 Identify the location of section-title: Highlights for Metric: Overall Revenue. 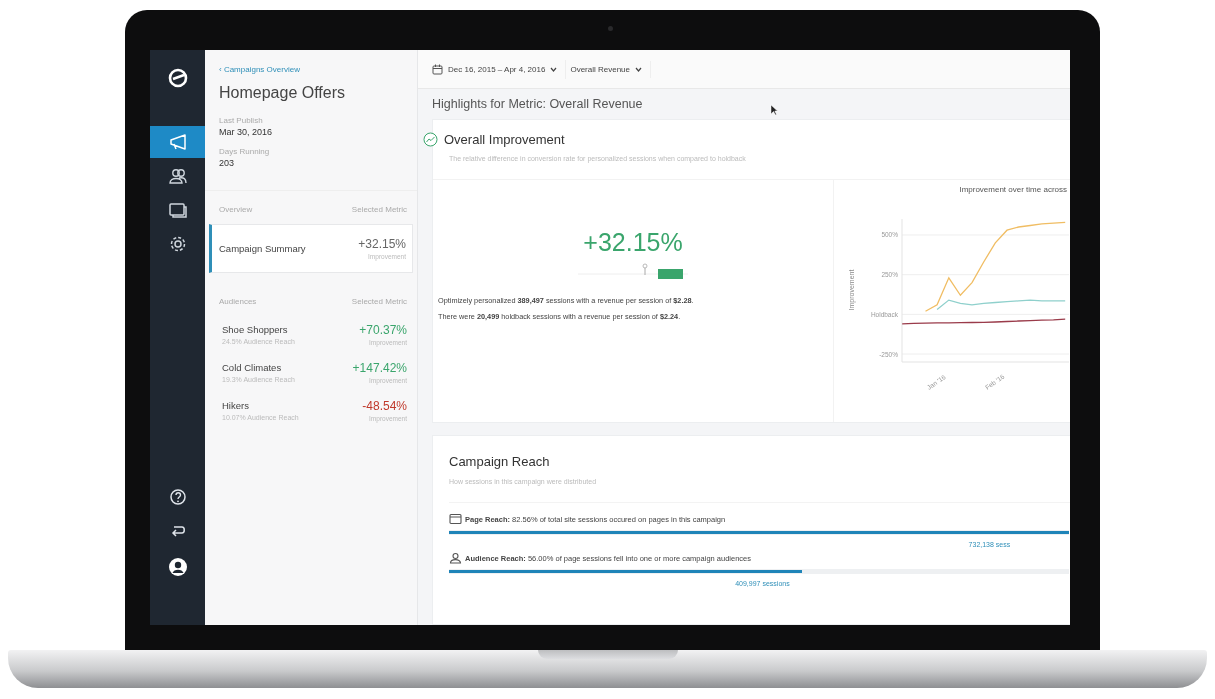
(537, 104).